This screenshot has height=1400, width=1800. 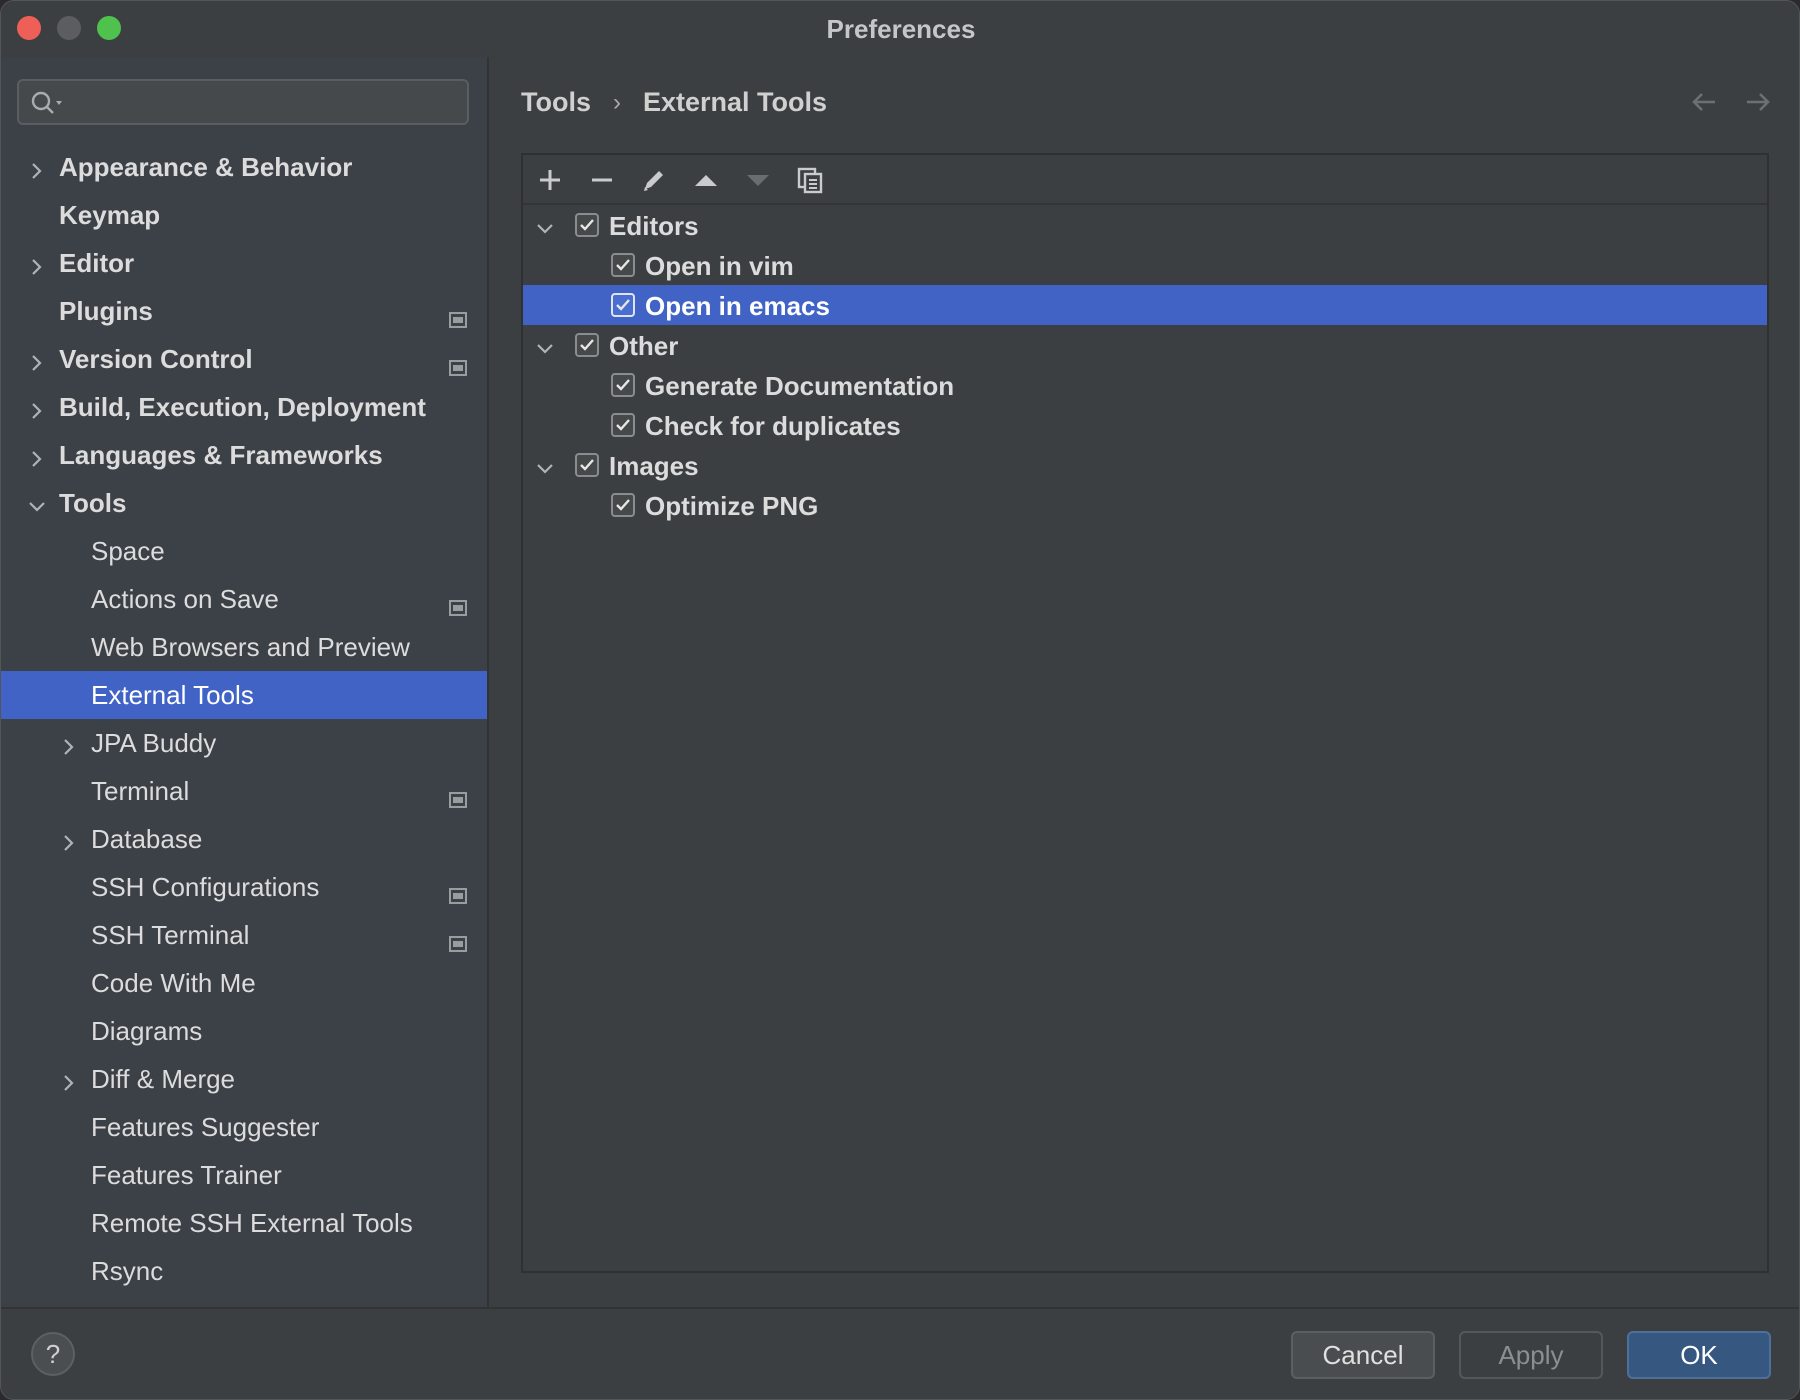 I want to click on sidebar-item-diagrams: Diagrams, so click(x=244, y=1031).